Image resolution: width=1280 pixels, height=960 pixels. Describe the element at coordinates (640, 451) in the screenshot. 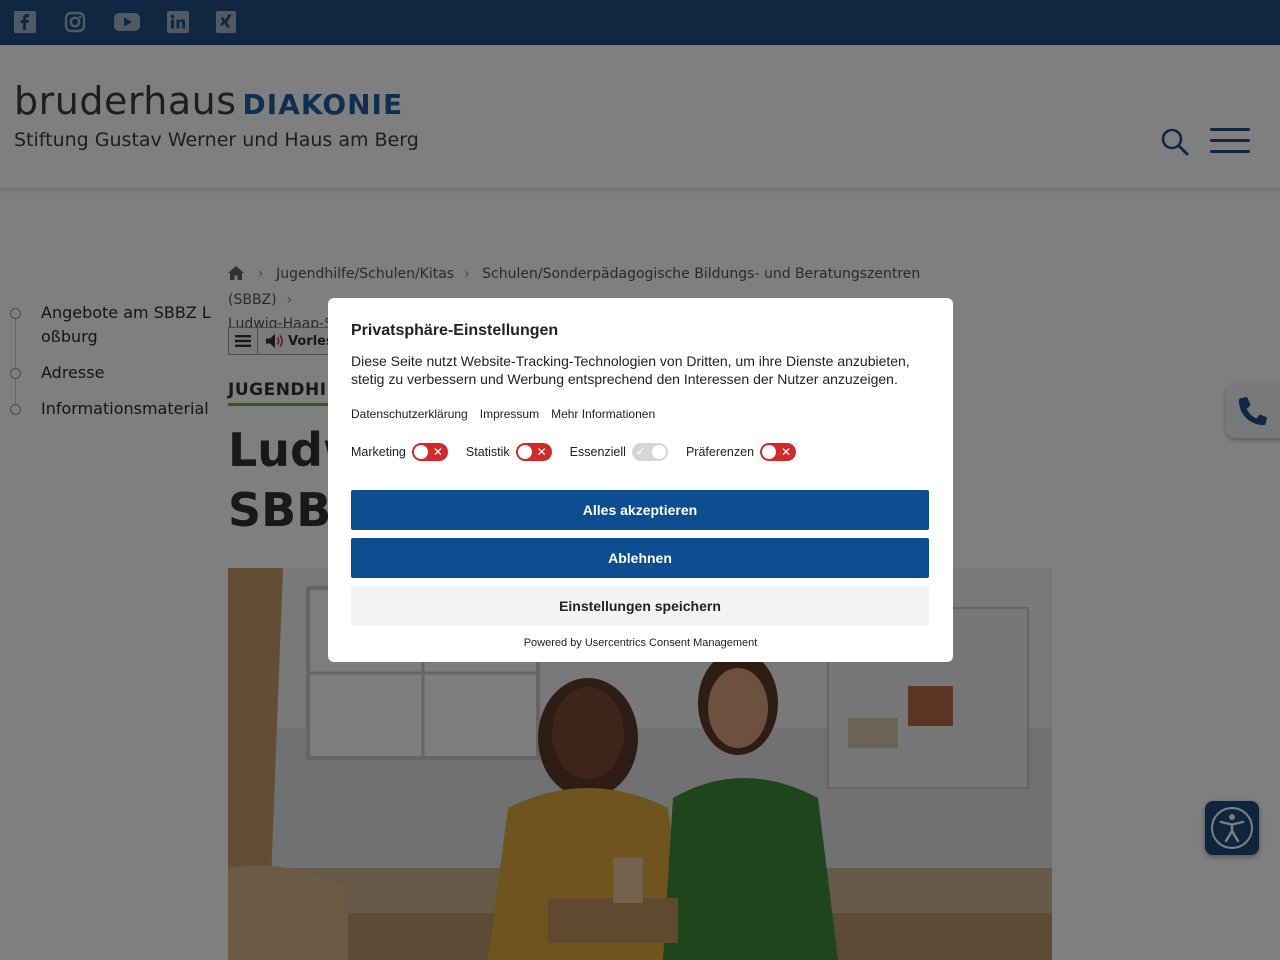

I see `check-icon: ✓` at that location.